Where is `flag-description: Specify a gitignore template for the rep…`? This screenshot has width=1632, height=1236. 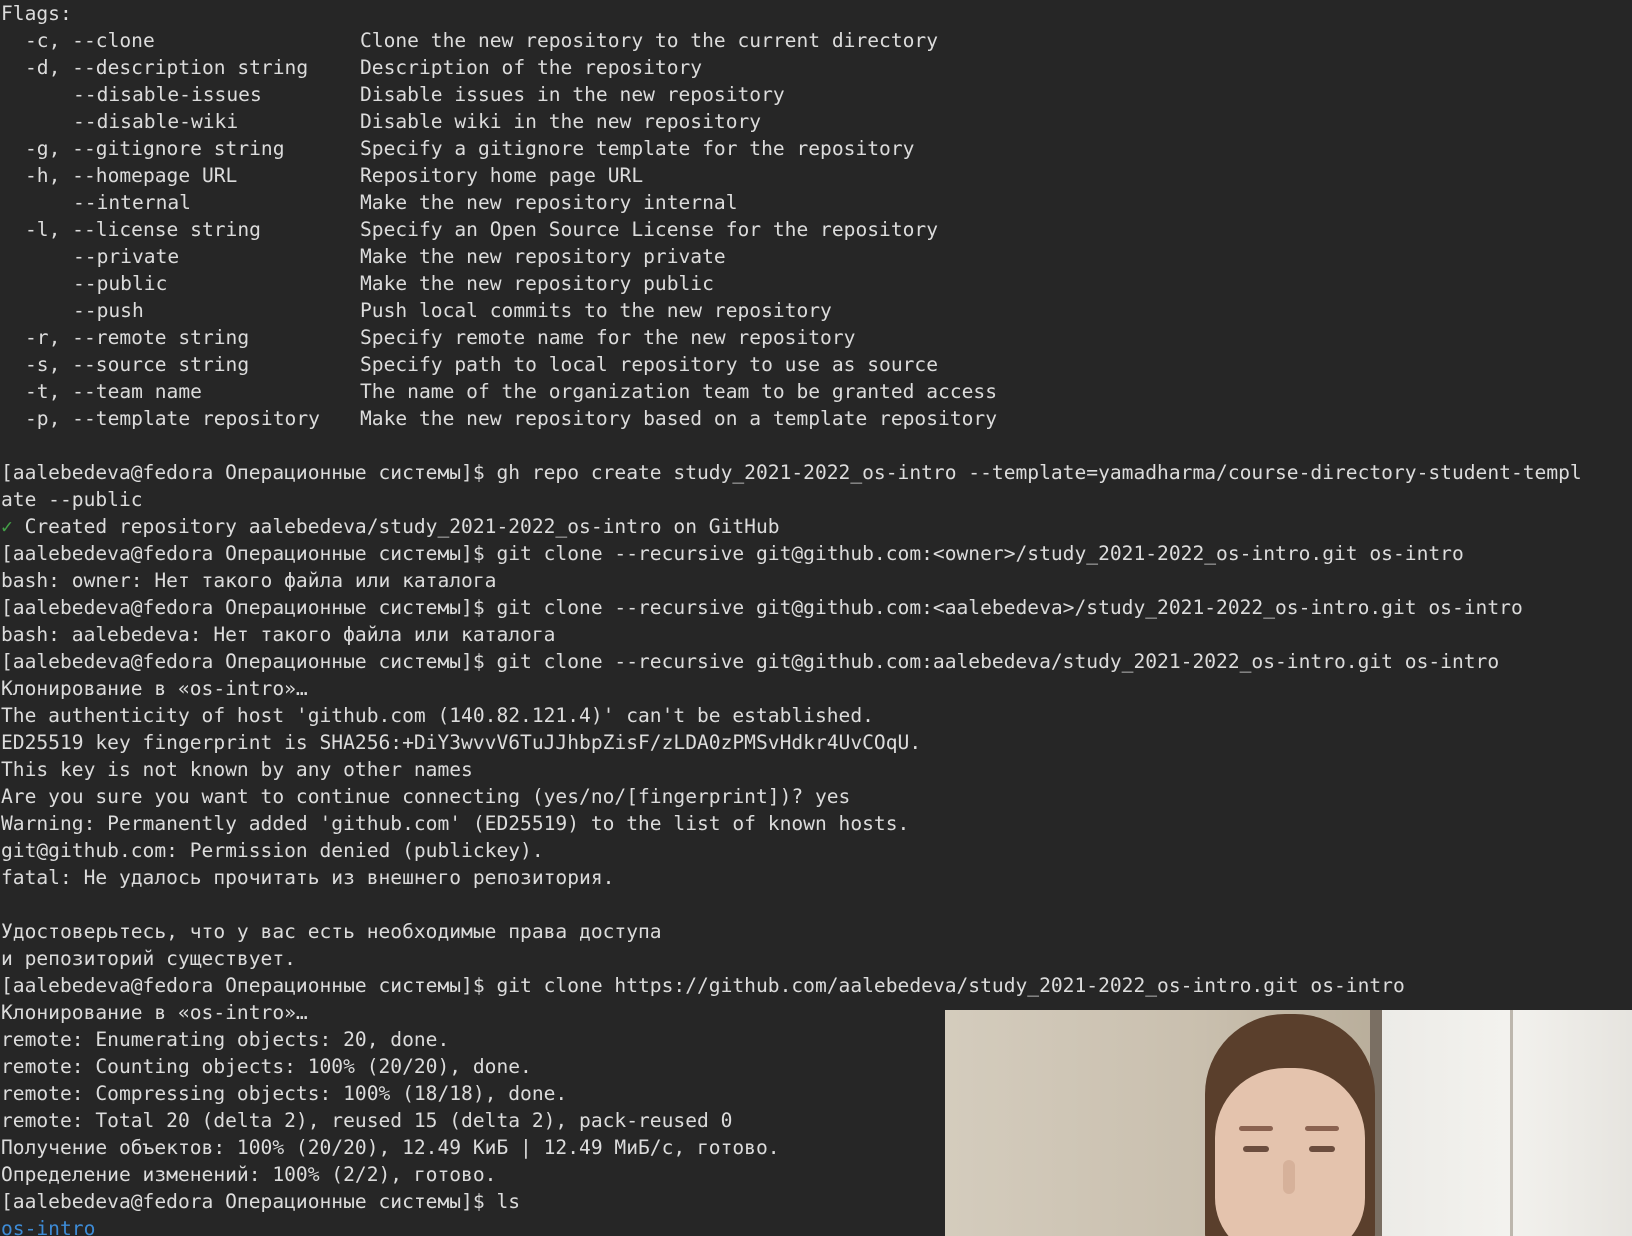 flag-description: Specify a gitignore template for the rep… is located at coordinates (637, 148).